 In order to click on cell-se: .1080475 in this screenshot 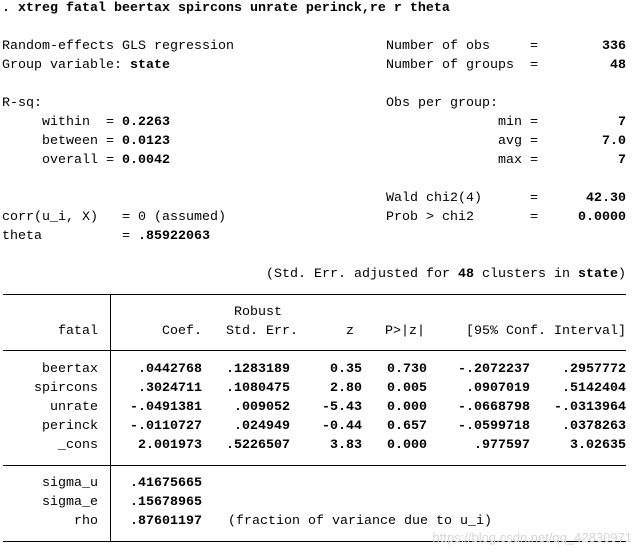, I will do `click(258, 388)`.